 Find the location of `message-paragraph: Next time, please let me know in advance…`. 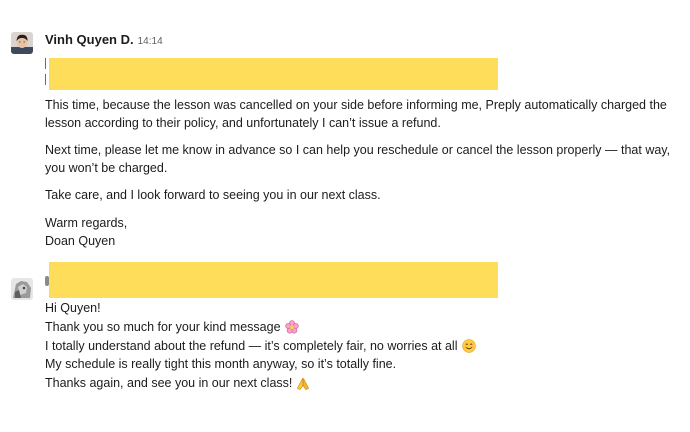

message-paragraph: Next time, please let me know in advance… is located at coordinates (358, 159).